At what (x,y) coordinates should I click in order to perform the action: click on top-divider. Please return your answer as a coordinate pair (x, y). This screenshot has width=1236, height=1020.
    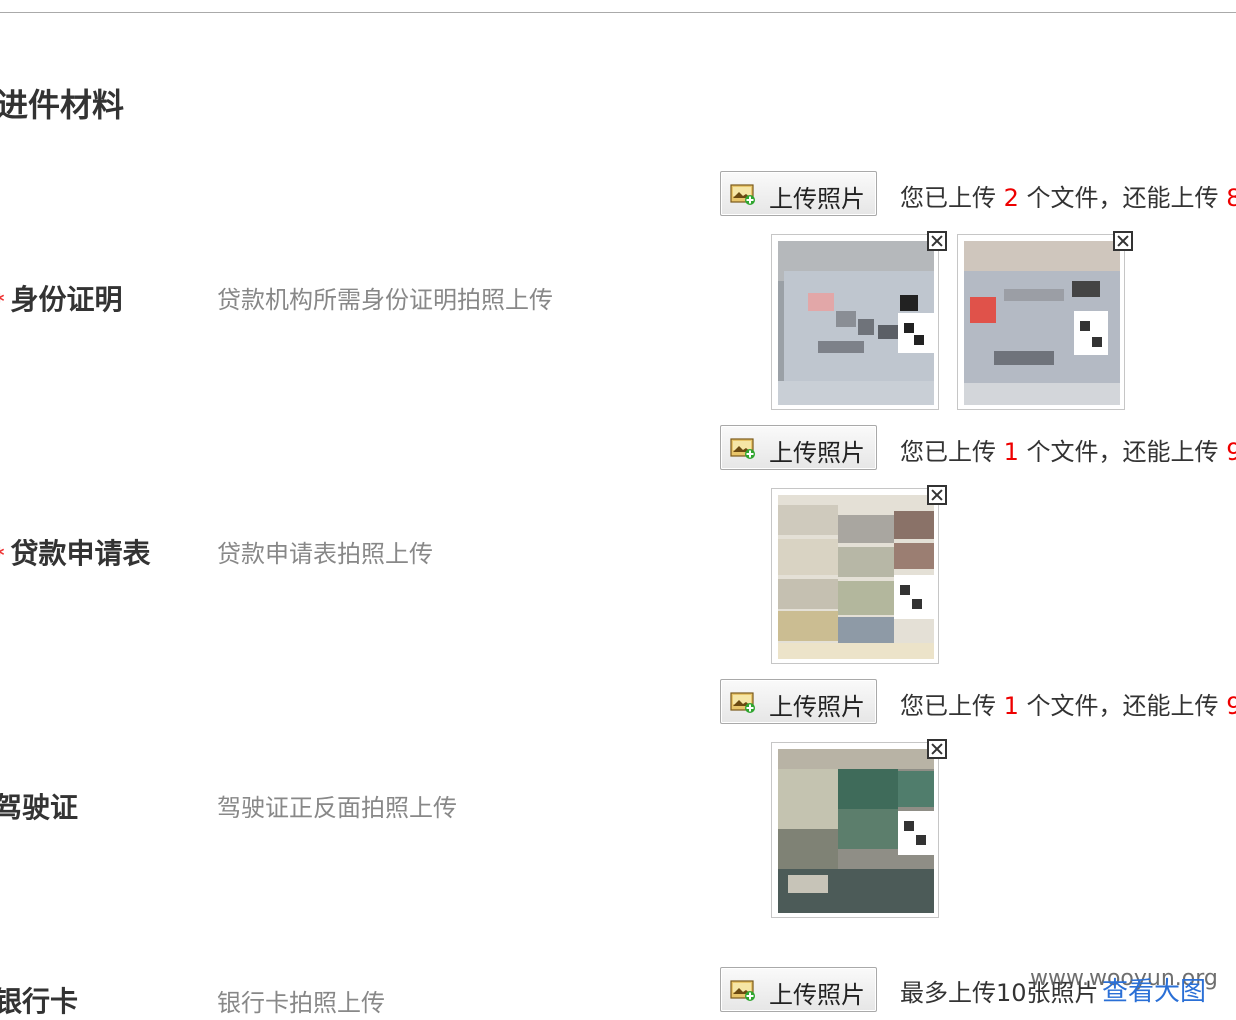
    Looking at the image, I should click on (618, 12).